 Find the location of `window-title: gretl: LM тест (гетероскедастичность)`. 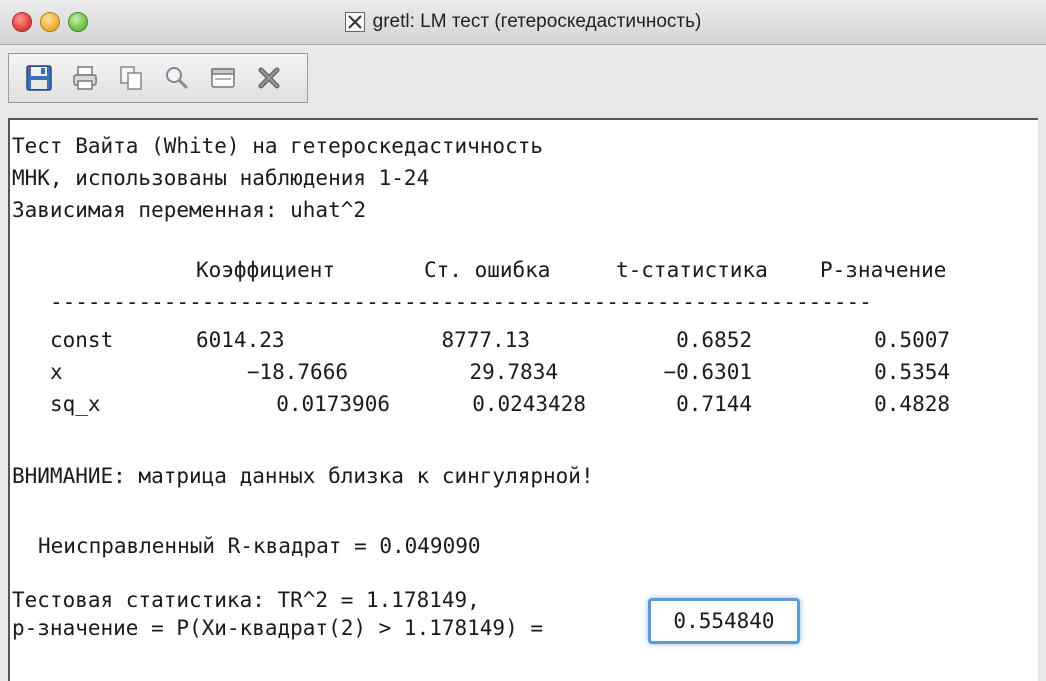

window-title: gretl: LM тест (гетероскедастичность) is located at coordinates (537, 21).